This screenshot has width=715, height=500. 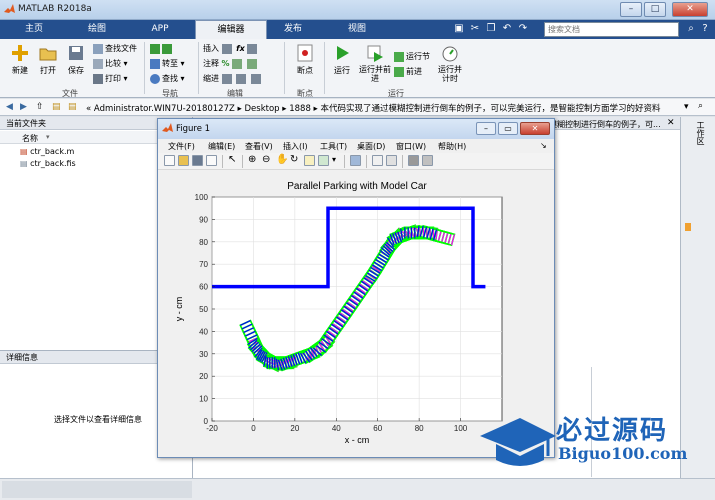 What do you see at coordinates (450, 63) in the screenshot?
I see `run-time-button: 运行并计时` at bounding box center [450, 63].